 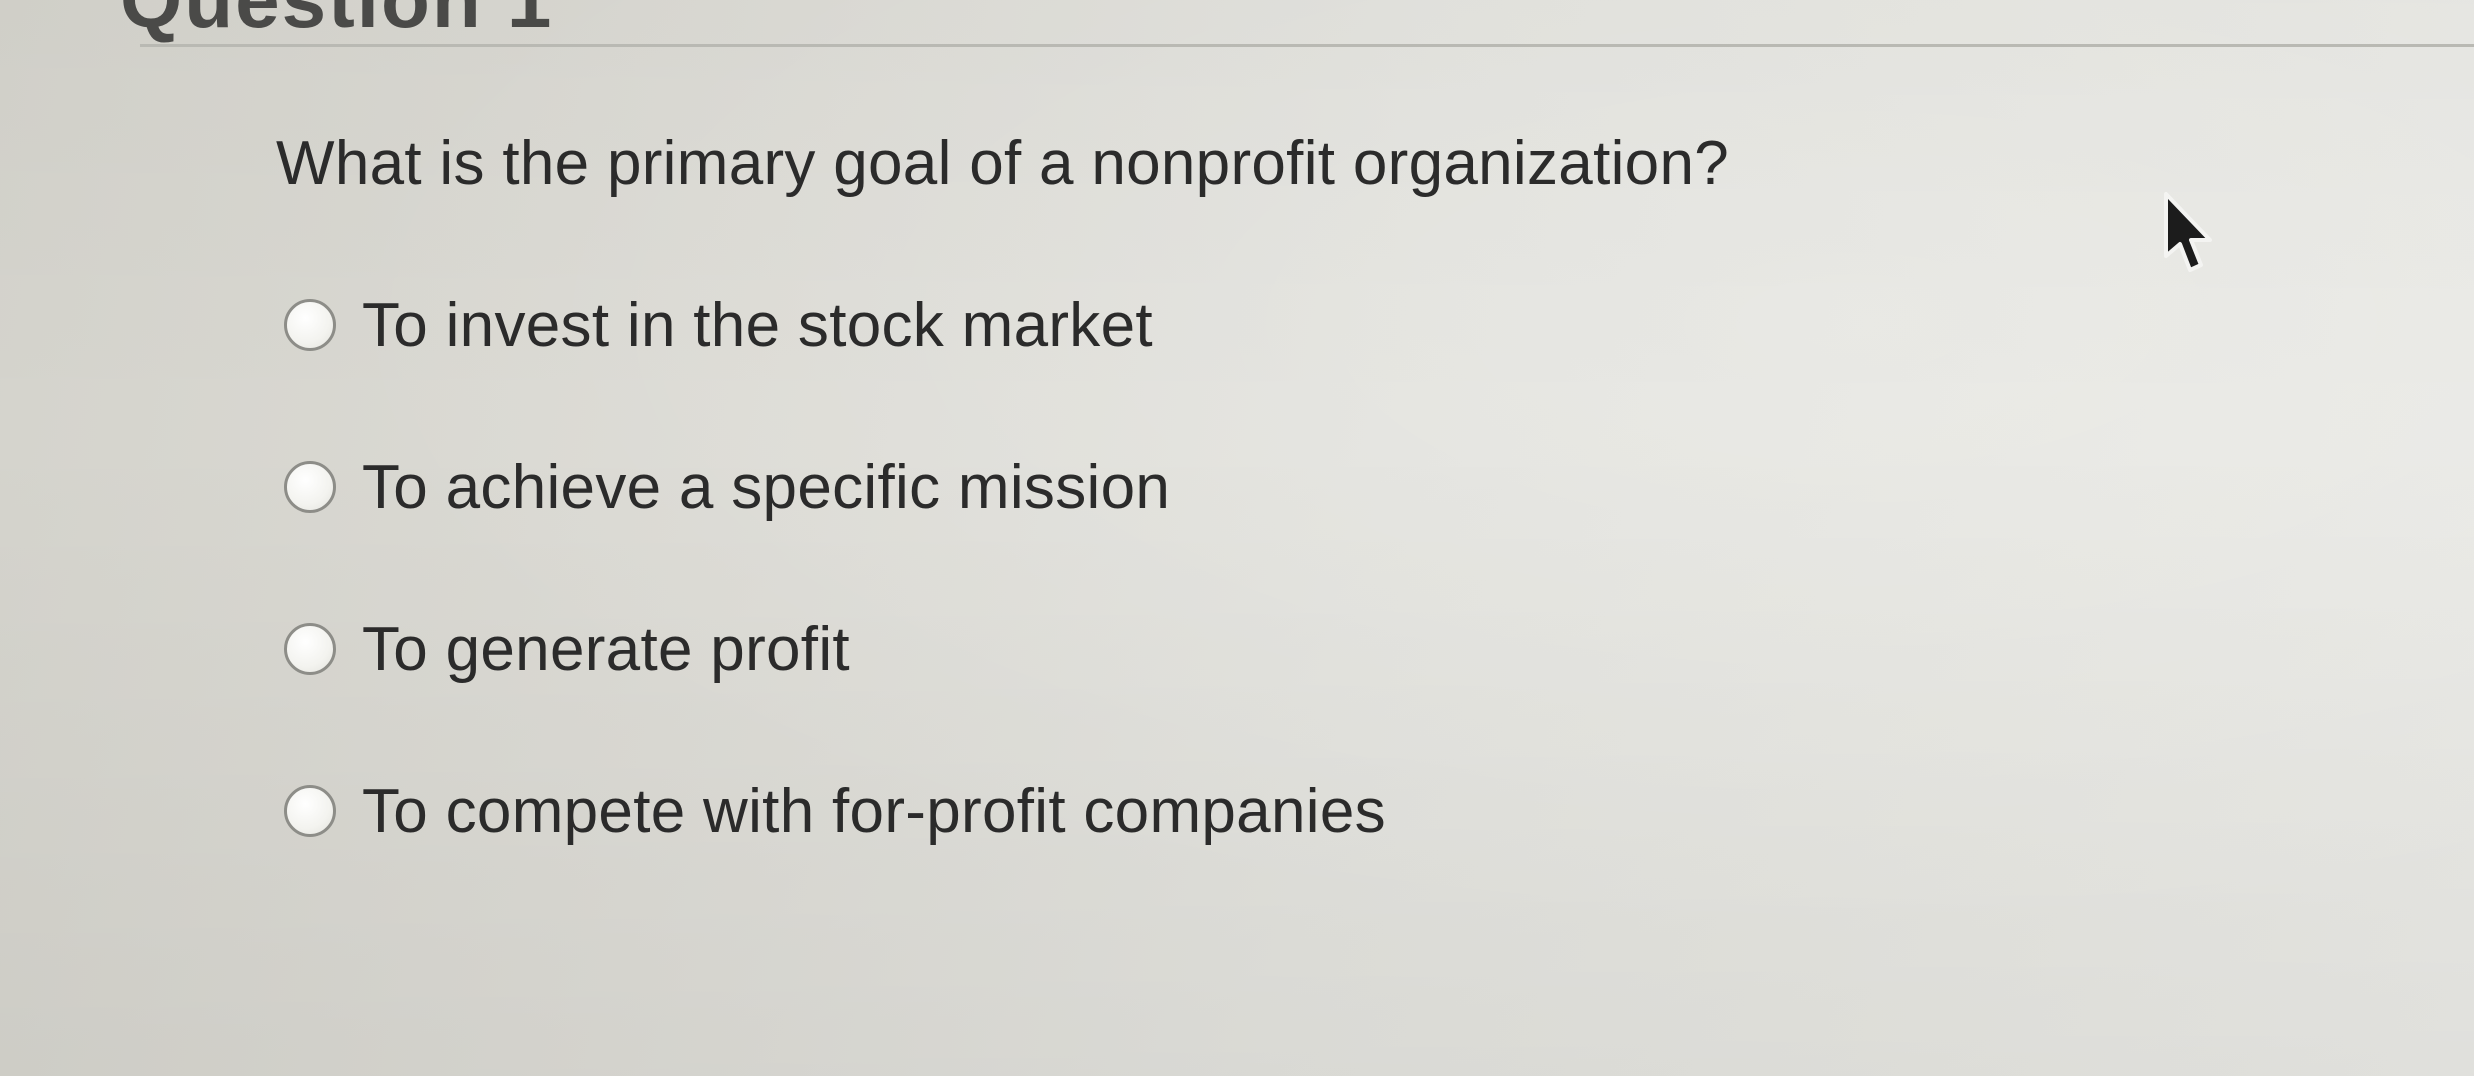 What do you see at coordinates (606, 649) in the screenshot?
I see `answer-option-label: To generate profit` at bounding box center [606, 649].